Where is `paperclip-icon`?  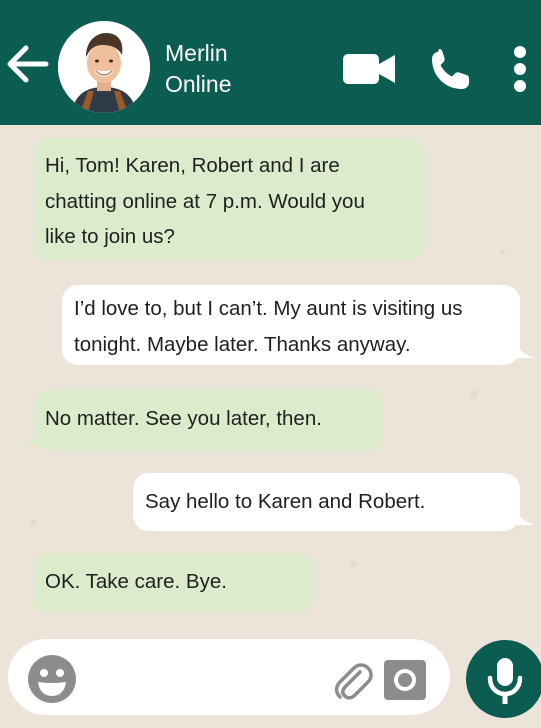
paperclip-icon is located at coordinates (352, 680).